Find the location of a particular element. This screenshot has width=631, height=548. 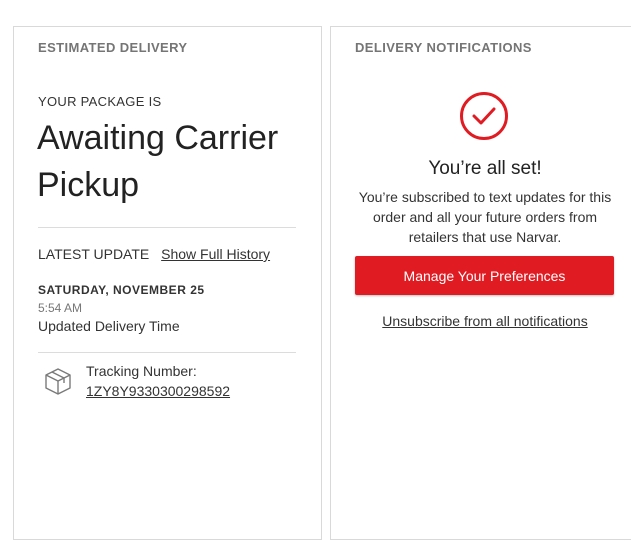

estimated-delivery-title: ESTIMATED DELIVERY is located at coordinates (113, 47).